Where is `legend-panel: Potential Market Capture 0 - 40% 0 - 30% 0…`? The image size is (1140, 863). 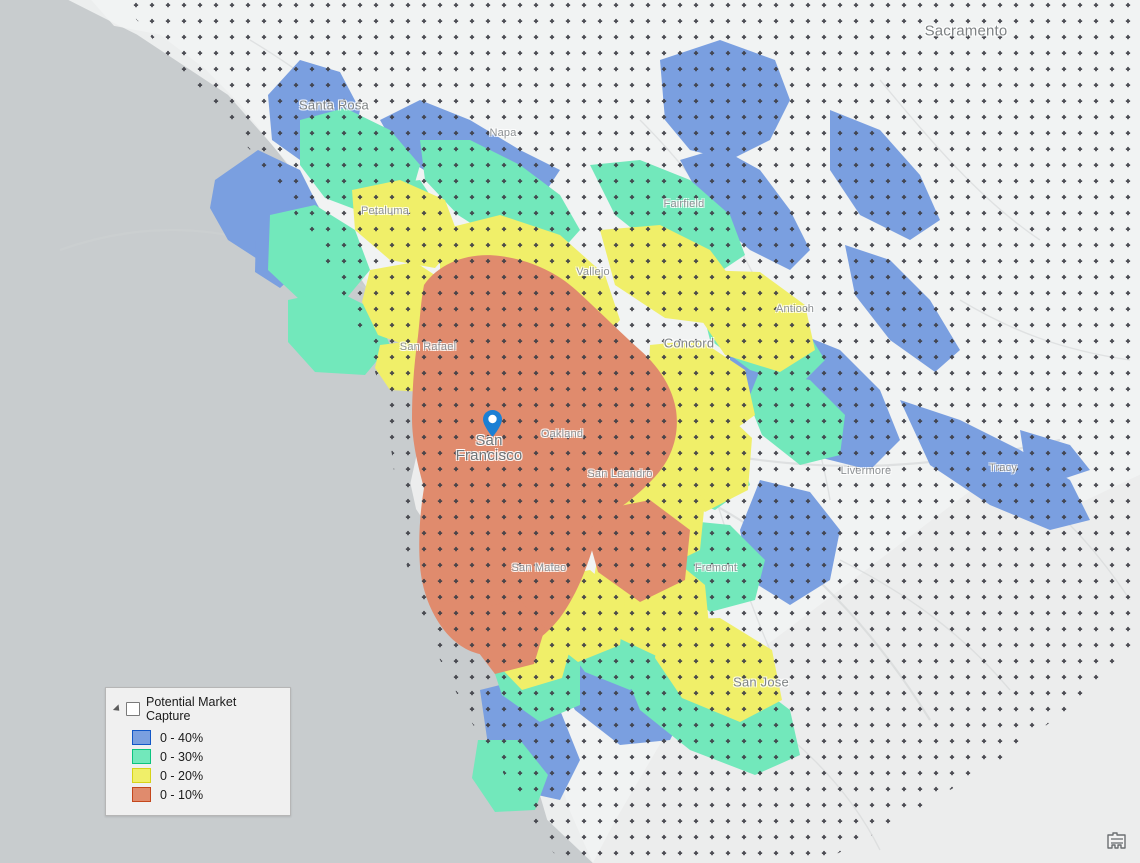 legend-panel: Potential Market Capture 0 - 40% 0 - 30% 0… is located at coordinates (198, 751).